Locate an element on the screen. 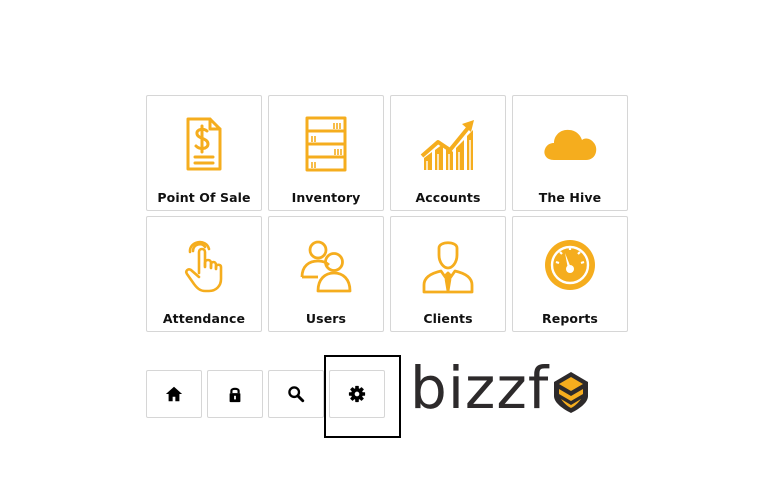 The width and height of the screenshot is (768, 484). tile-clients: Clients is located at coordinates (448, 274).